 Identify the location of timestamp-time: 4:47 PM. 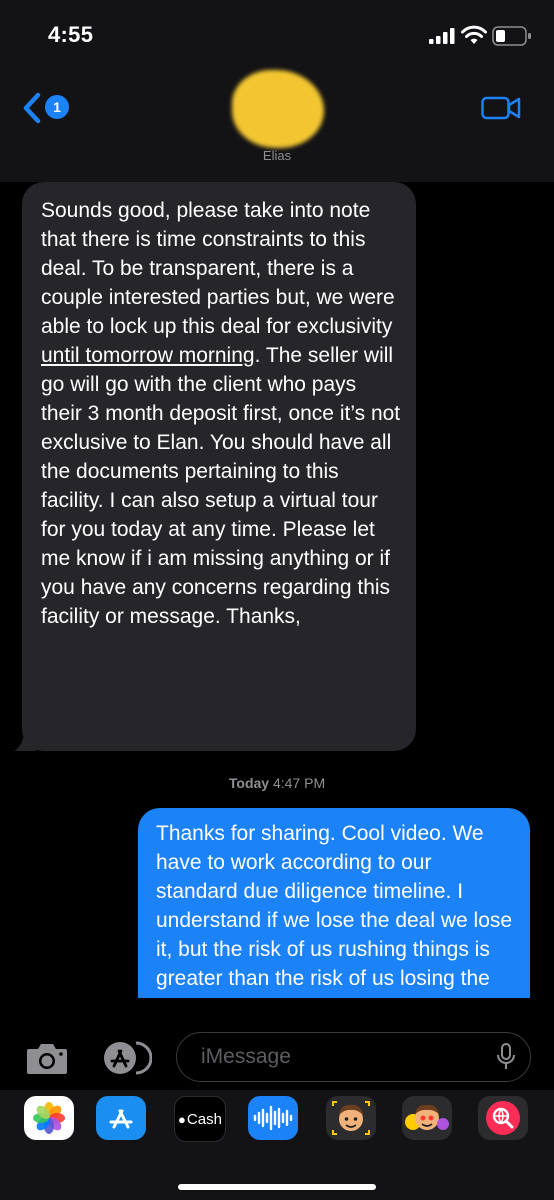
(297, 783).